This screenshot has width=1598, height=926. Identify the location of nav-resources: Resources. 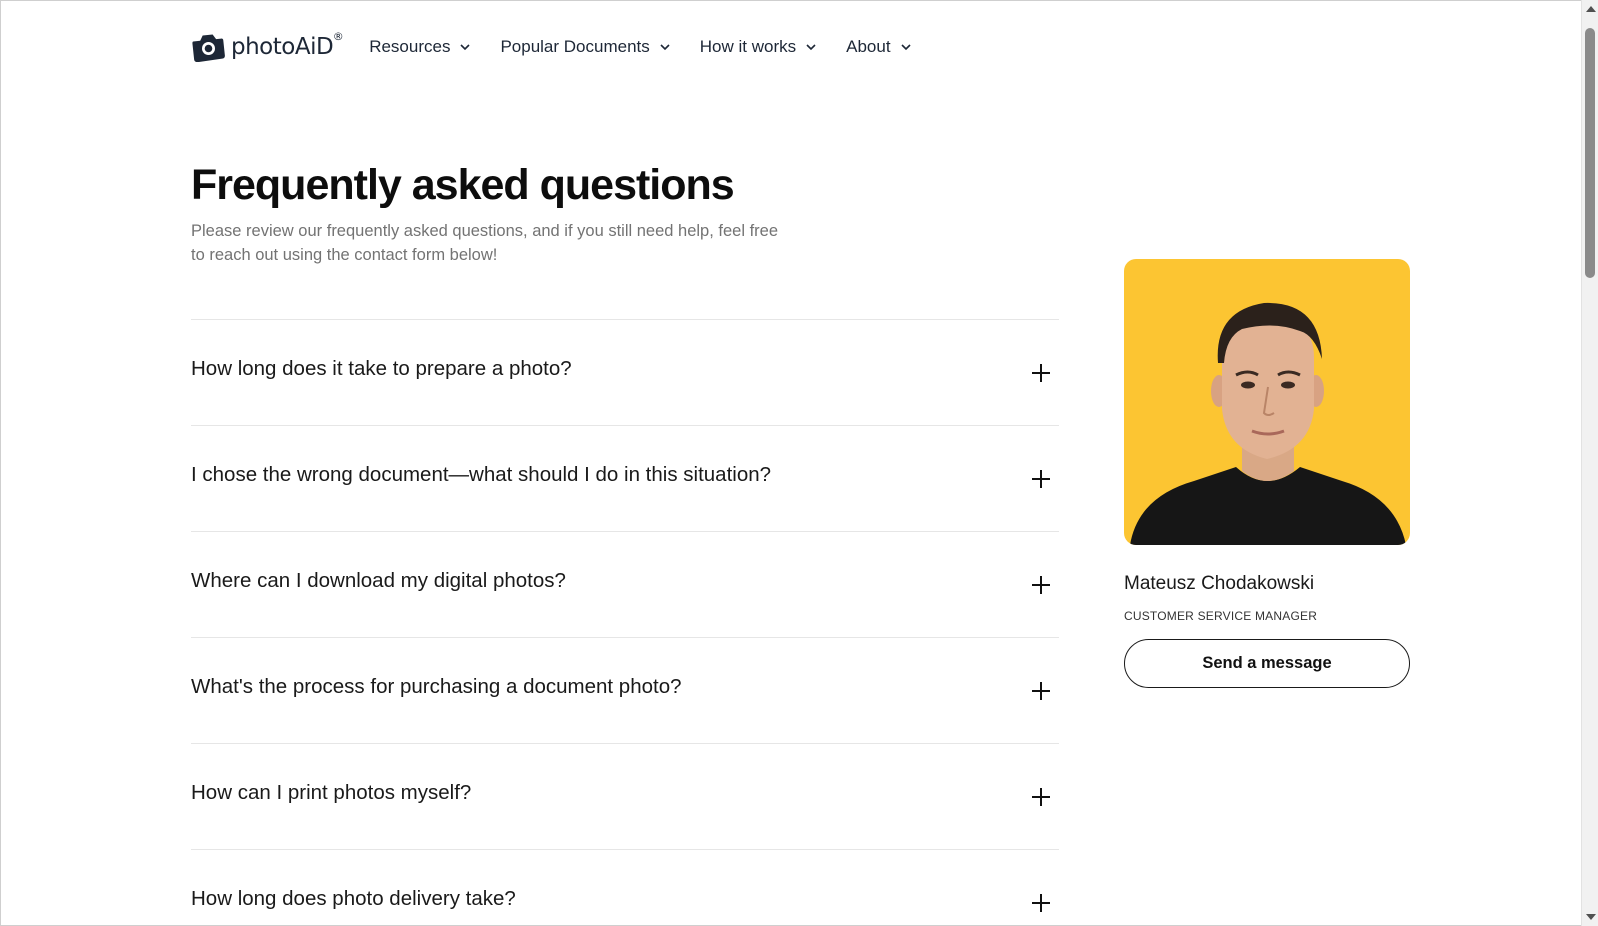
(420, 47).